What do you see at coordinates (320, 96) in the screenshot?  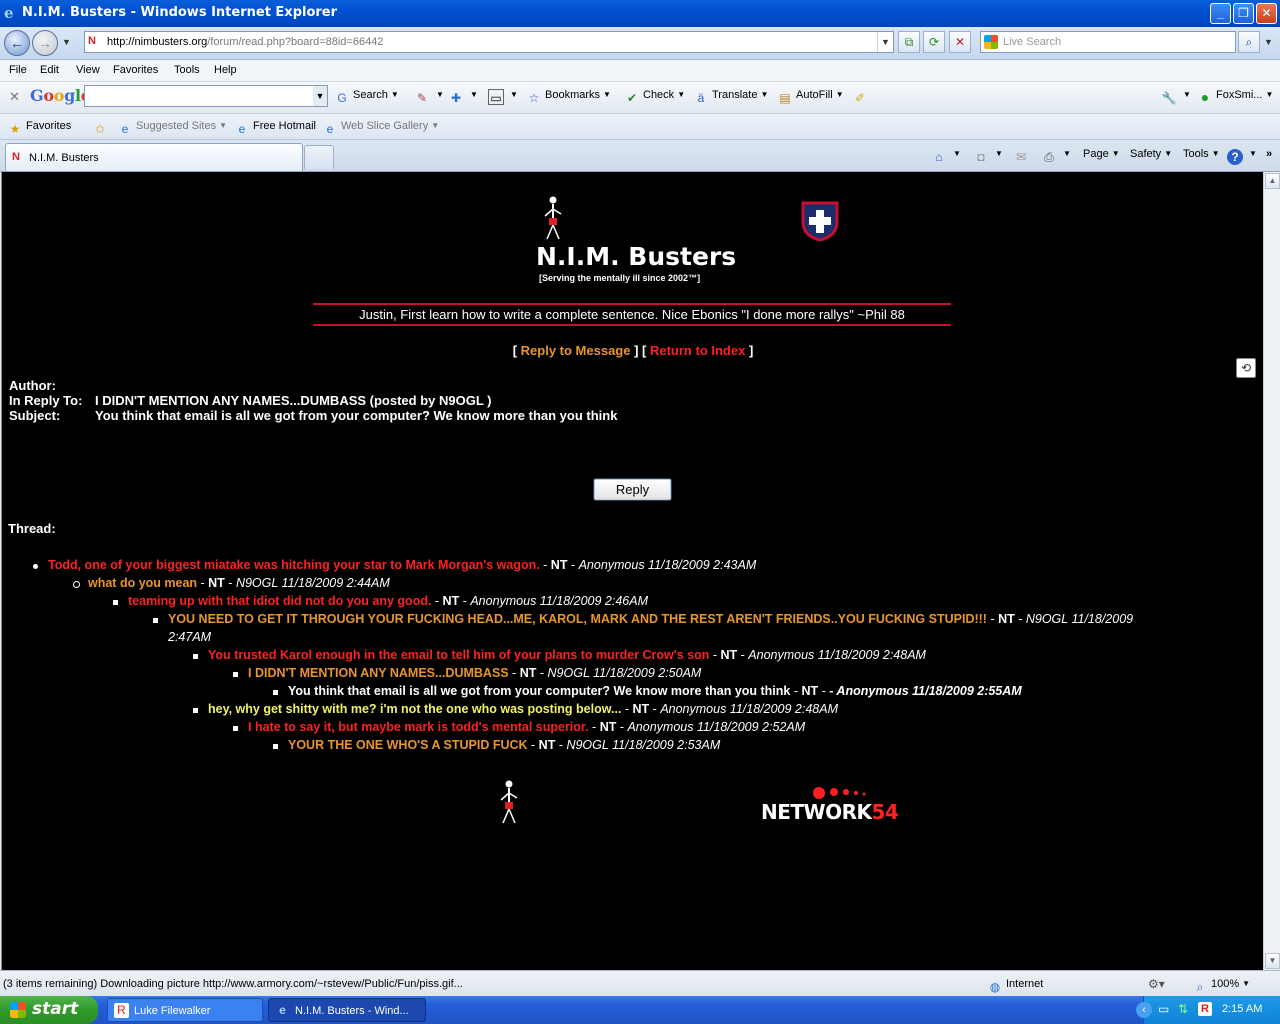 I see `google-search-dropdown: ▼` at bounding box center [320, 96].